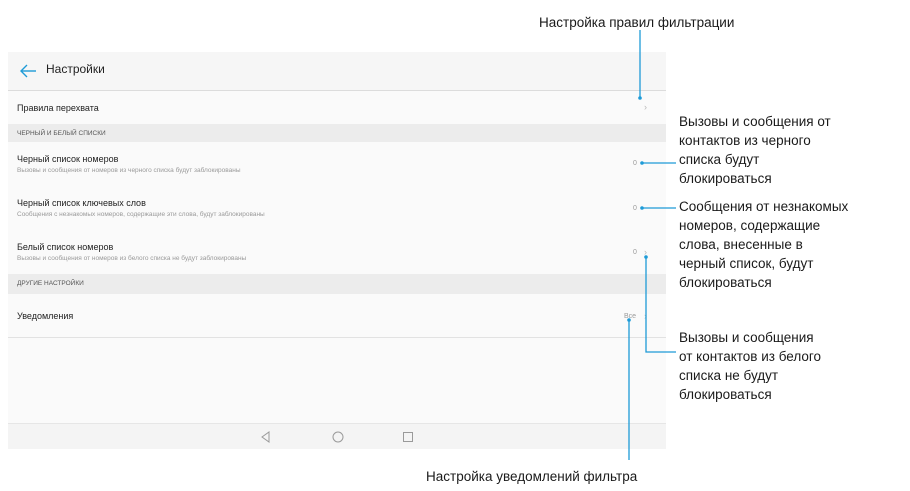  What do you see at coordinates (637, 22) in the screenshot?
I see `callout-filter-rules: Настройка правил фильтрации` at bounding box center [637, 22].